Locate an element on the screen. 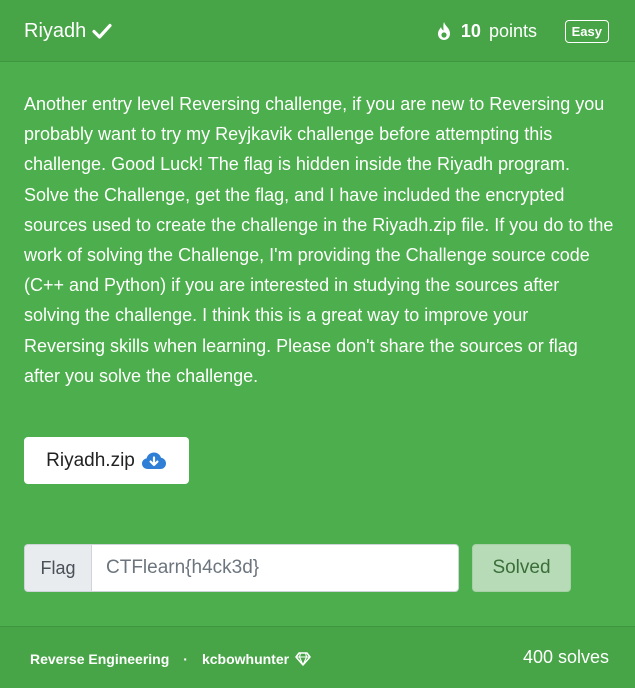 The image size is (635, 688). challenge-title: Riyadh is located at coordinates (68, 31).